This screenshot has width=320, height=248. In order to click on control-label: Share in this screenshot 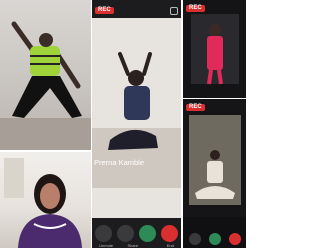, I will do `click(133, 245)`.